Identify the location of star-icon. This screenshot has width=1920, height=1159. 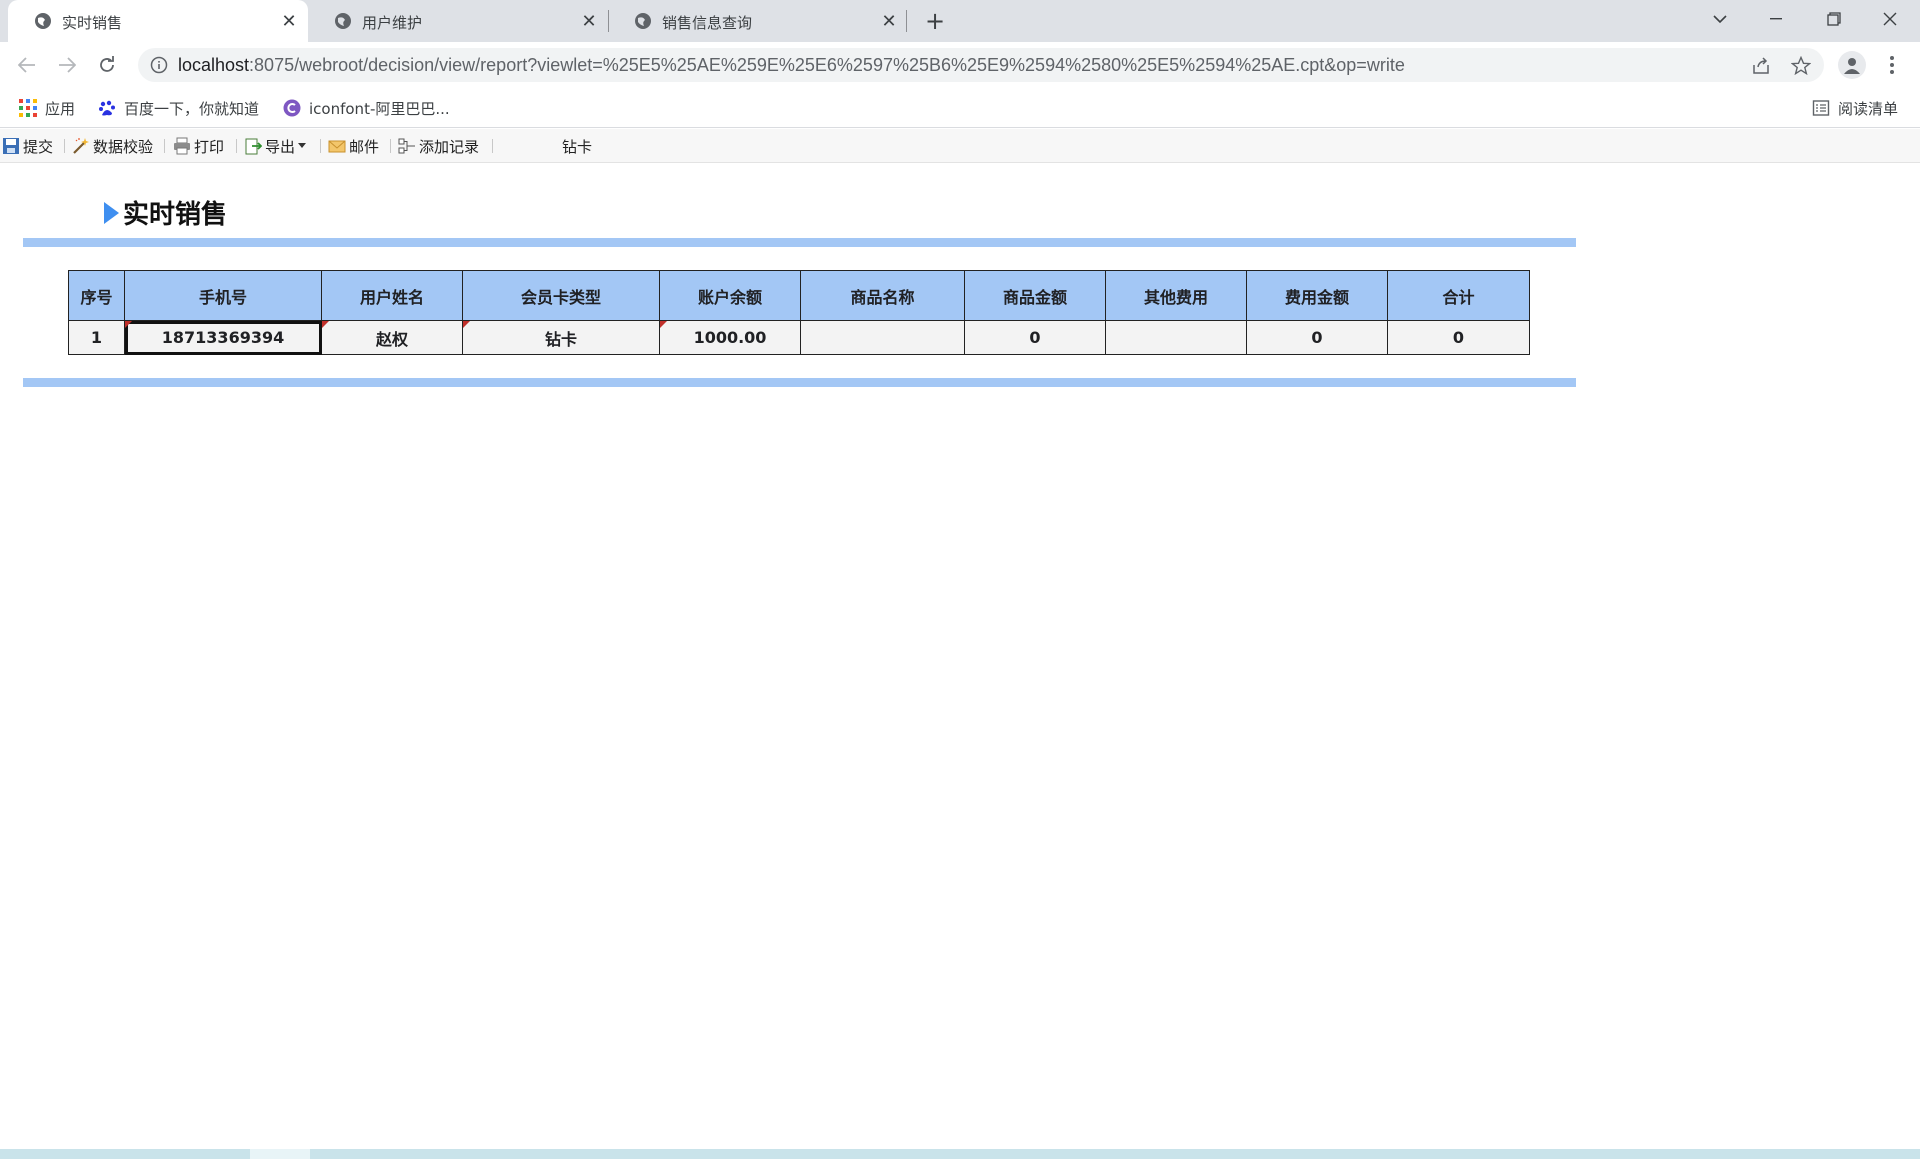
(1801, 66).